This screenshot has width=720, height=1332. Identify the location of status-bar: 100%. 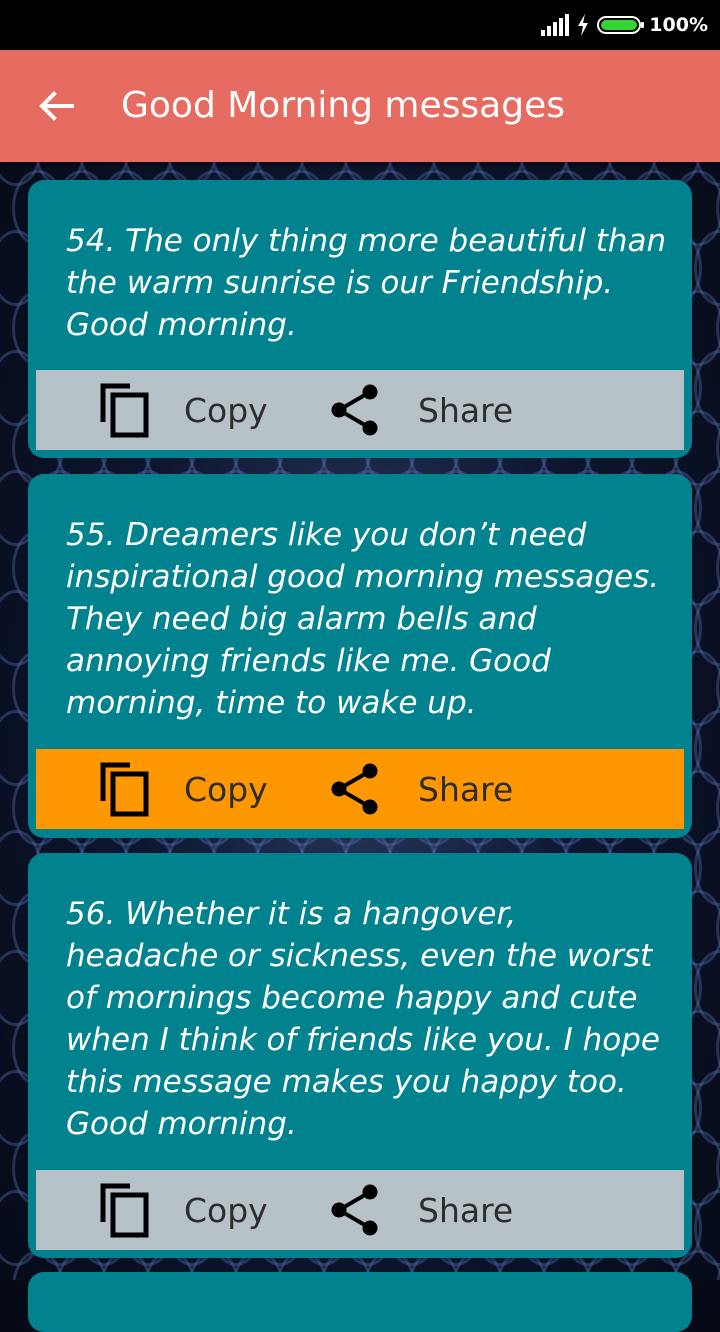
(360, 25).